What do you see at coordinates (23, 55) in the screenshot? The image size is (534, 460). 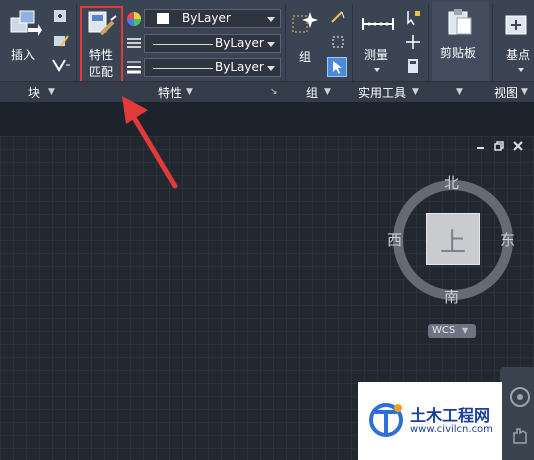 I see `insert-label: 插入` at bounding box center [23, 55].